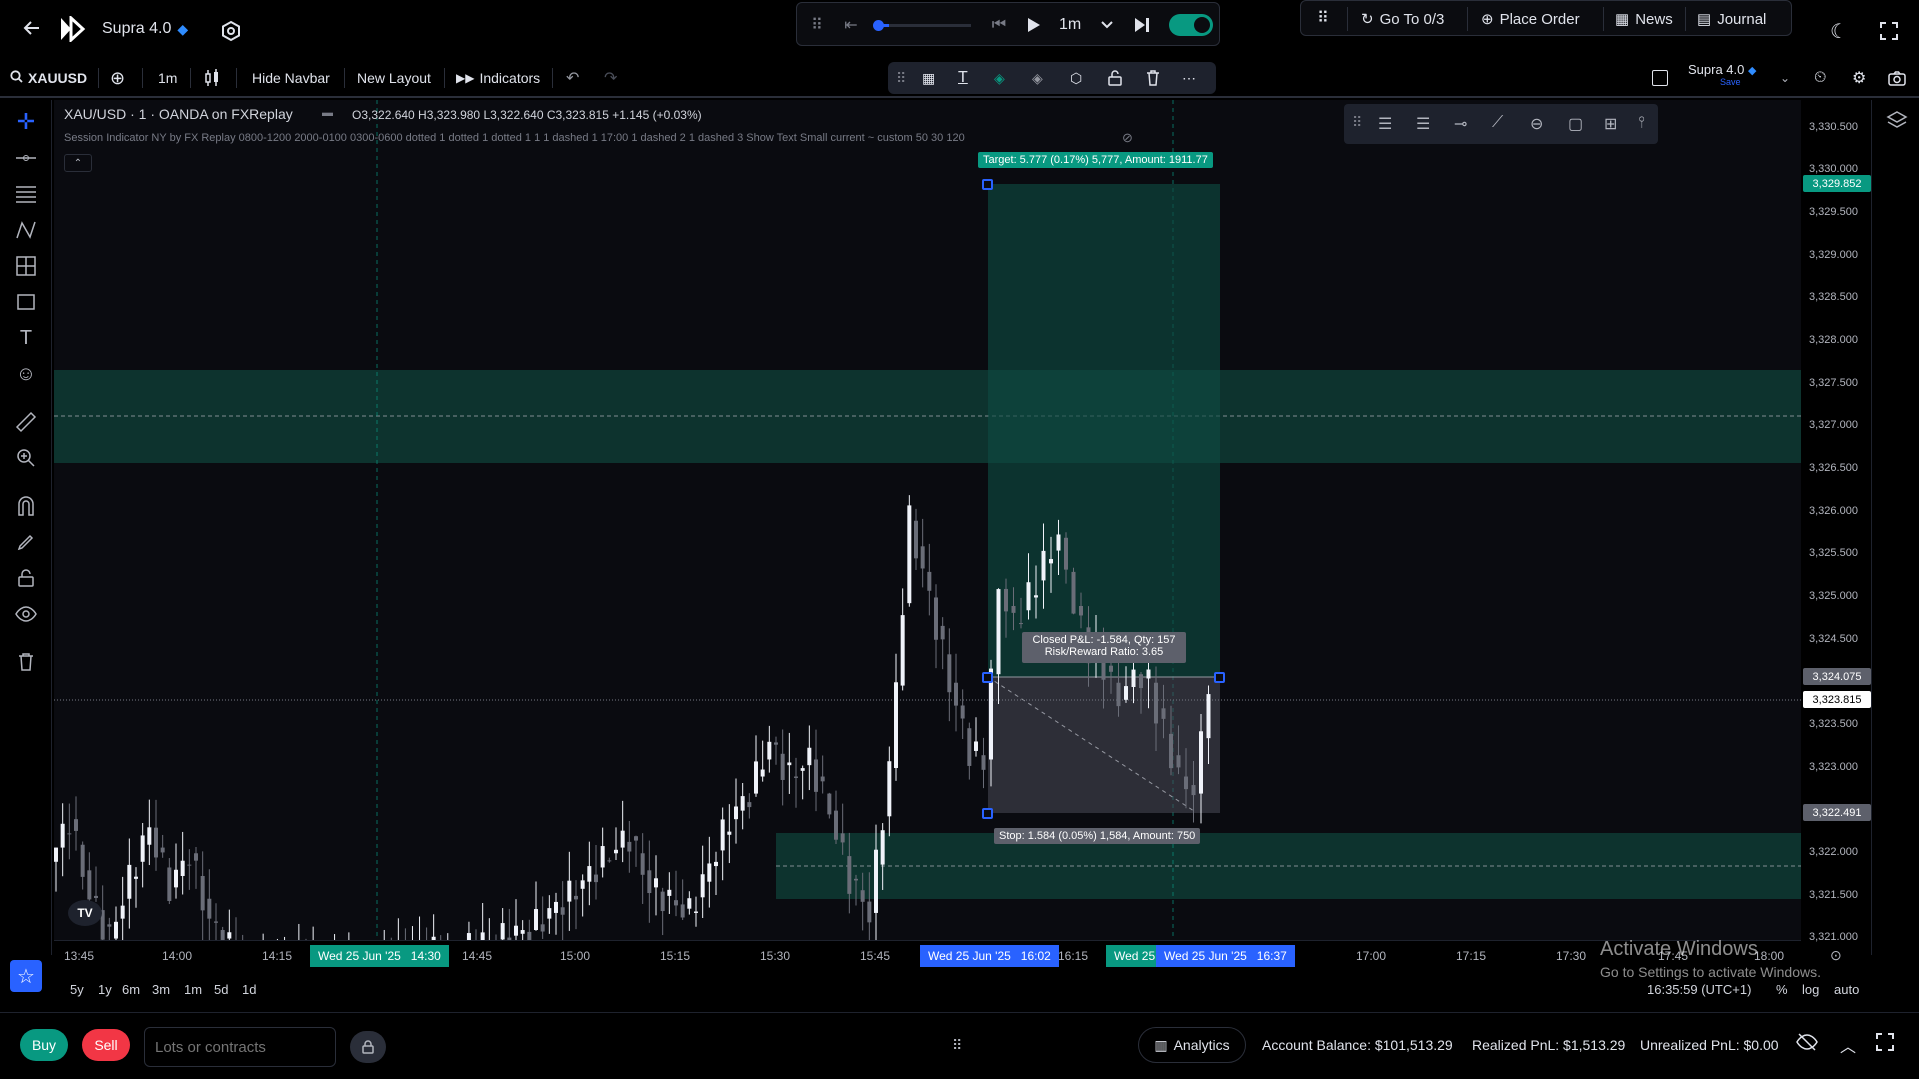 This screenshot has height=1079, width=1919. What do you see at coordinates (26, 266) in the screenshot?
I see `prediction-icon` at bounding box center [26, 266].